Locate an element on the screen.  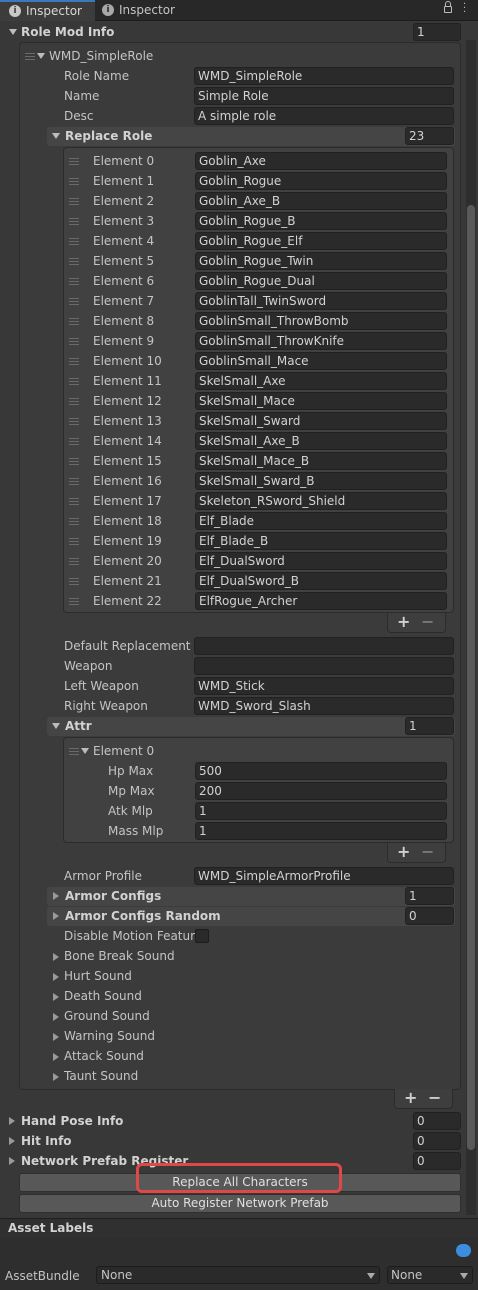
element-field: Goblin_Rogue_Dual is located at coordinates (321, 281).